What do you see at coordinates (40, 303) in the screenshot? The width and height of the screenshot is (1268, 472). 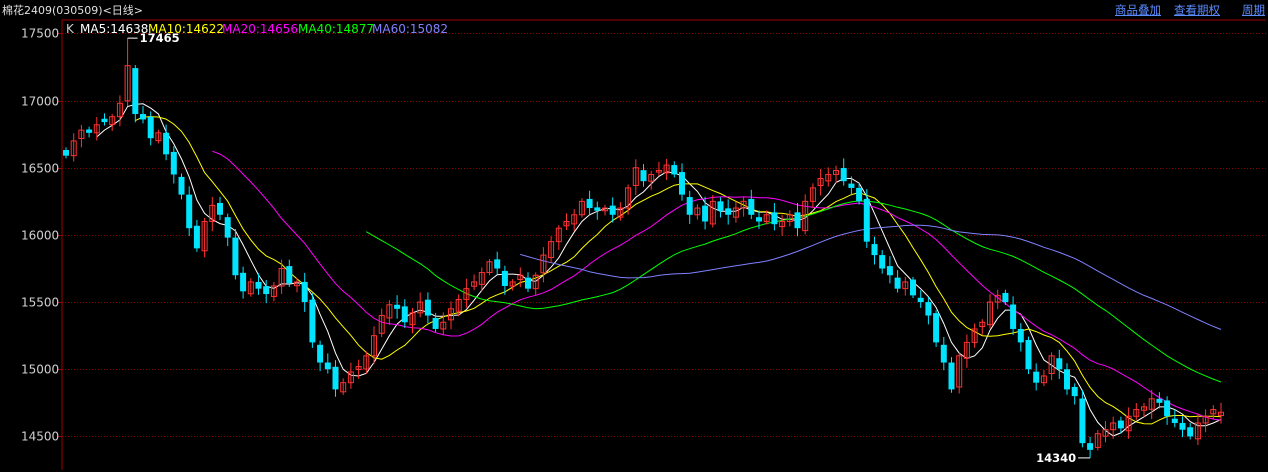 I see `y-tick-label: 15500` at bounding box center [40, 303].